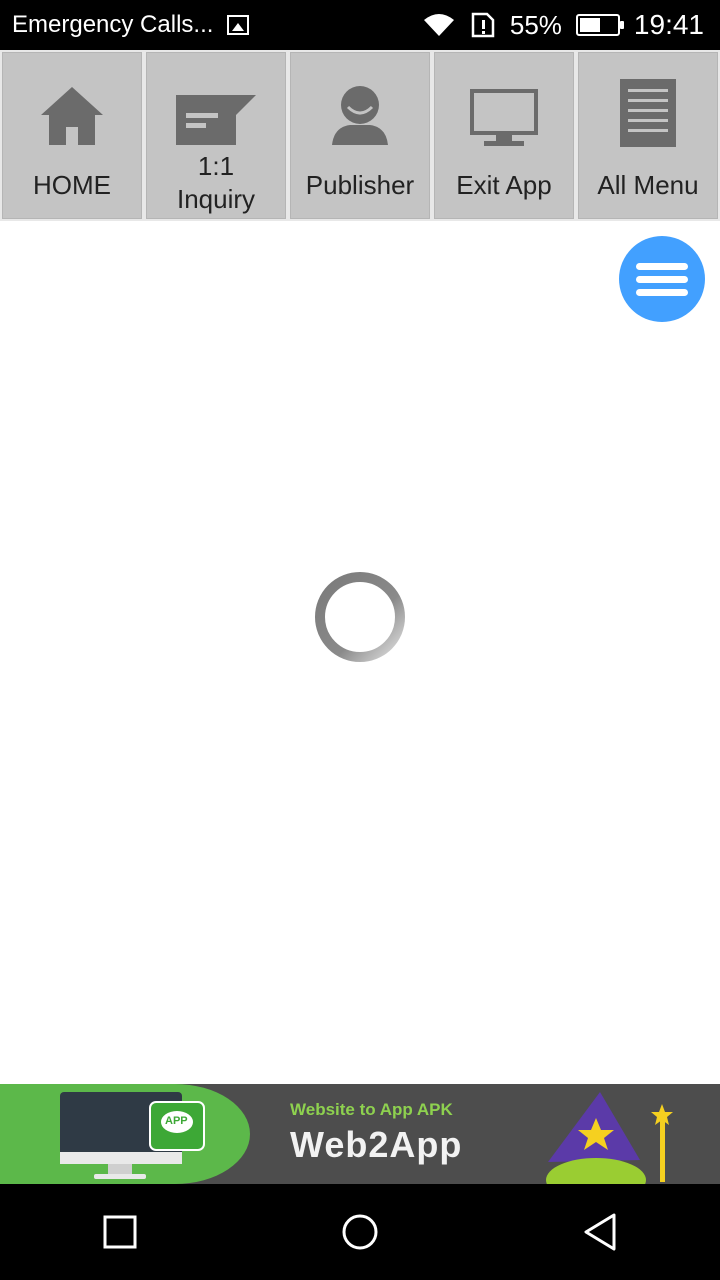 The image size is (720, 1280). I want to click on banner-subtitle: Website to App APK, so click(371, 1109).